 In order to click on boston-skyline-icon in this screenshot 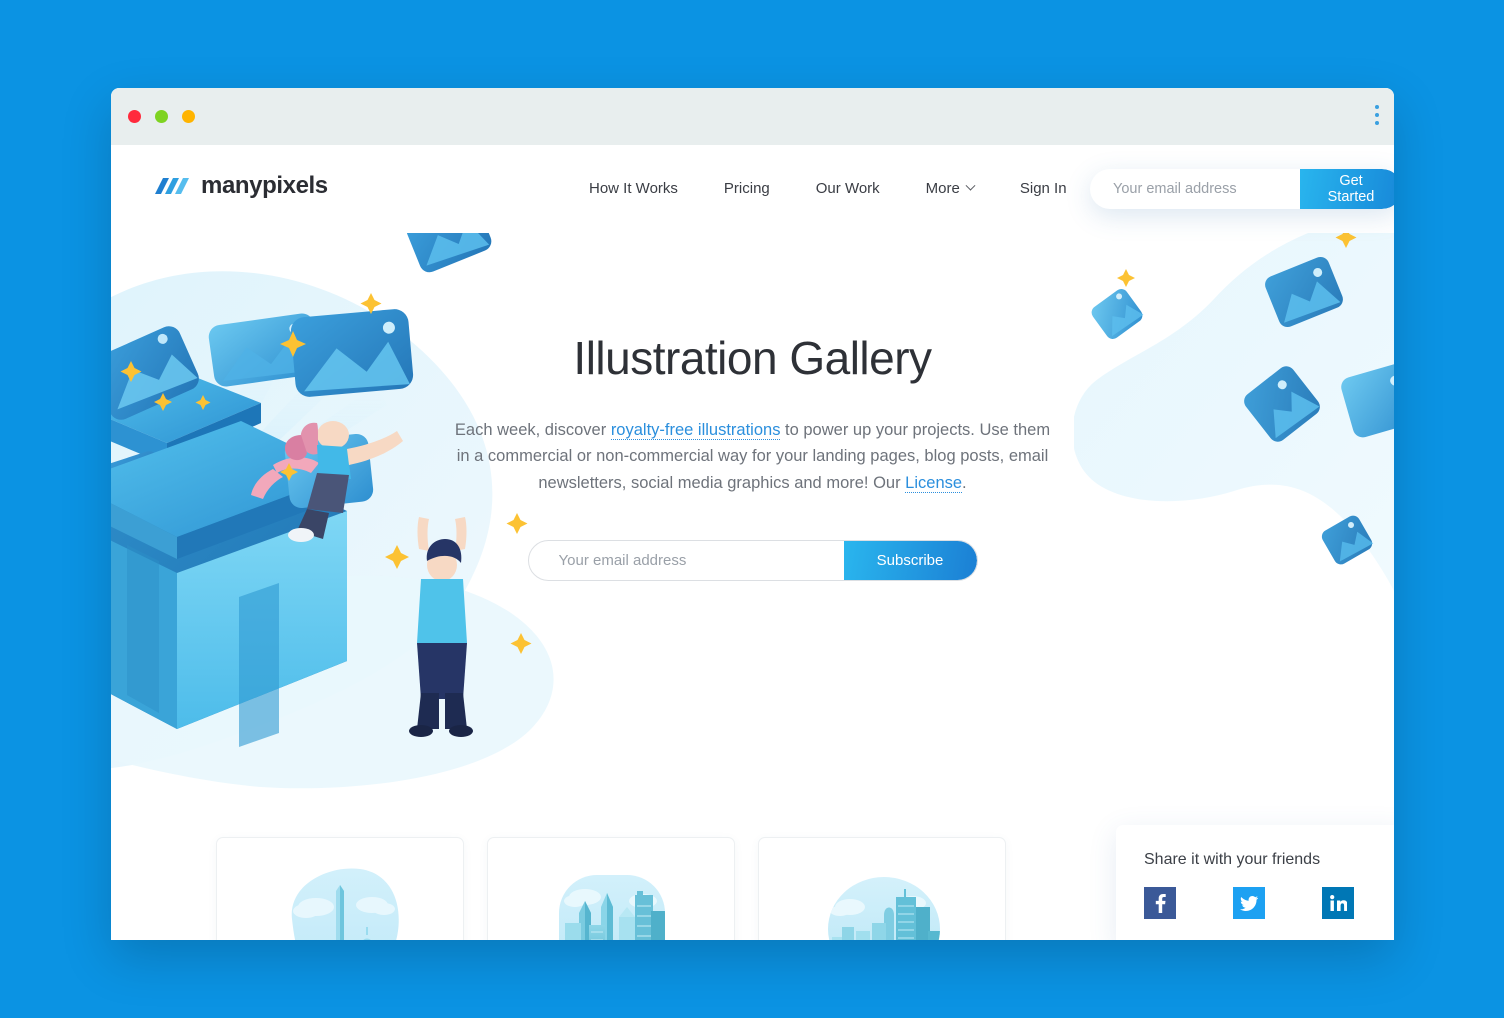, I will do `click(882, 900)`.